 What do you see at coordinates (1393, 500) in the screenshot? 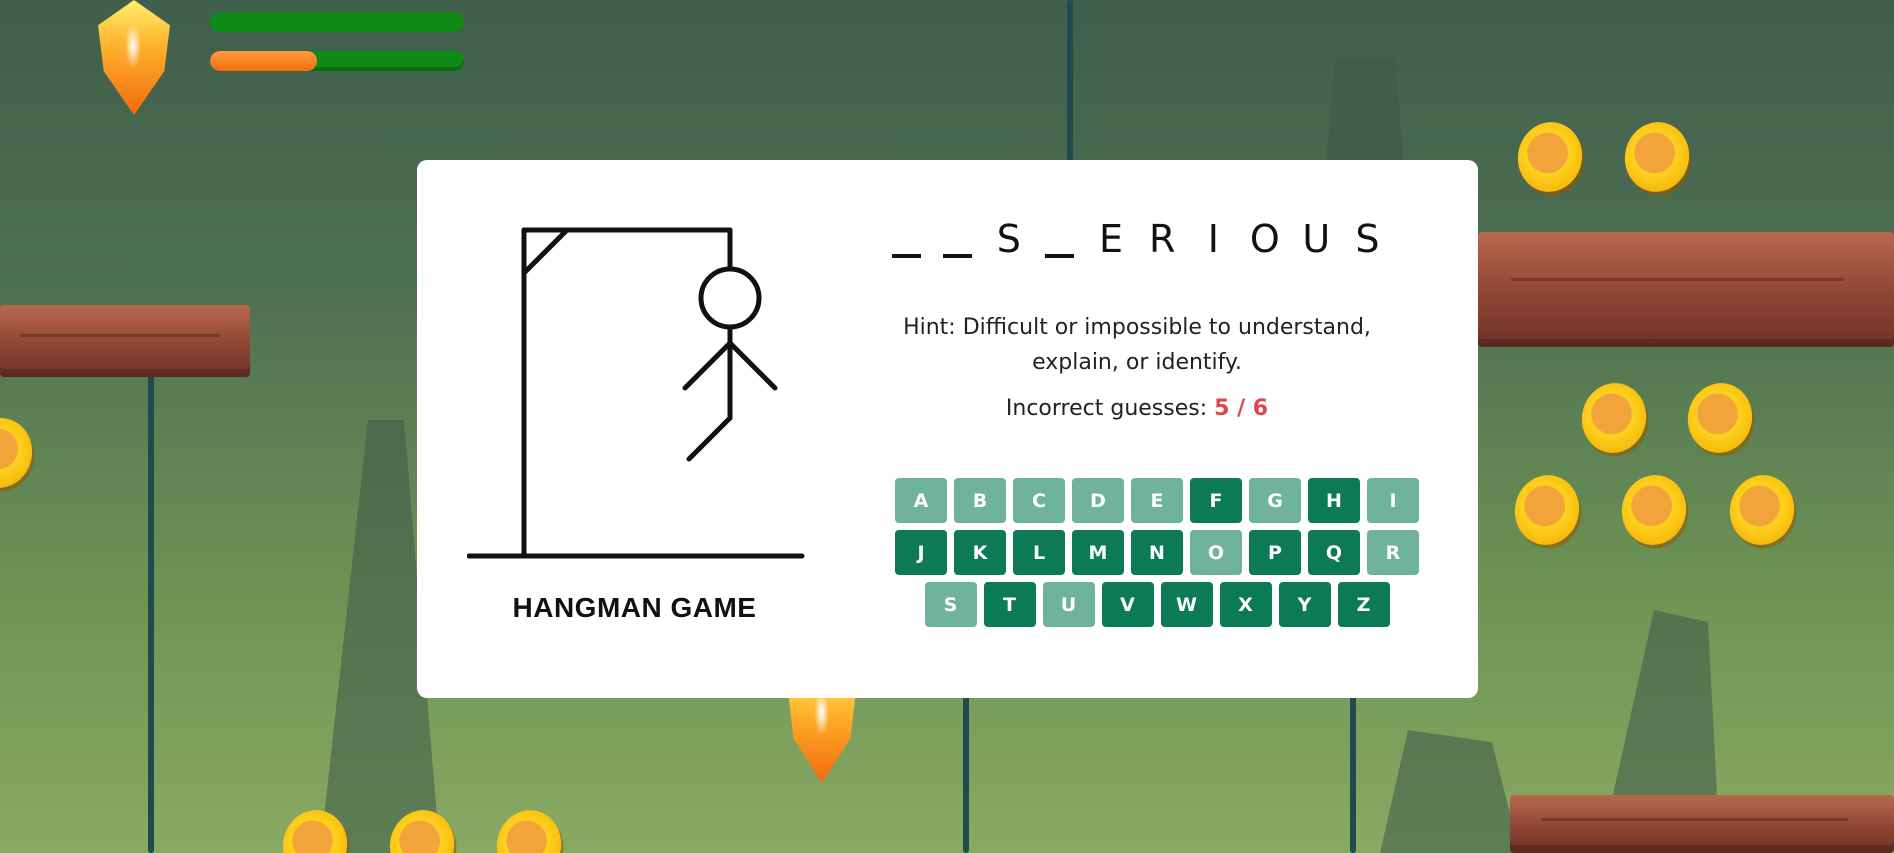
I see `key-i: I` at bounding box center [1393, 500].